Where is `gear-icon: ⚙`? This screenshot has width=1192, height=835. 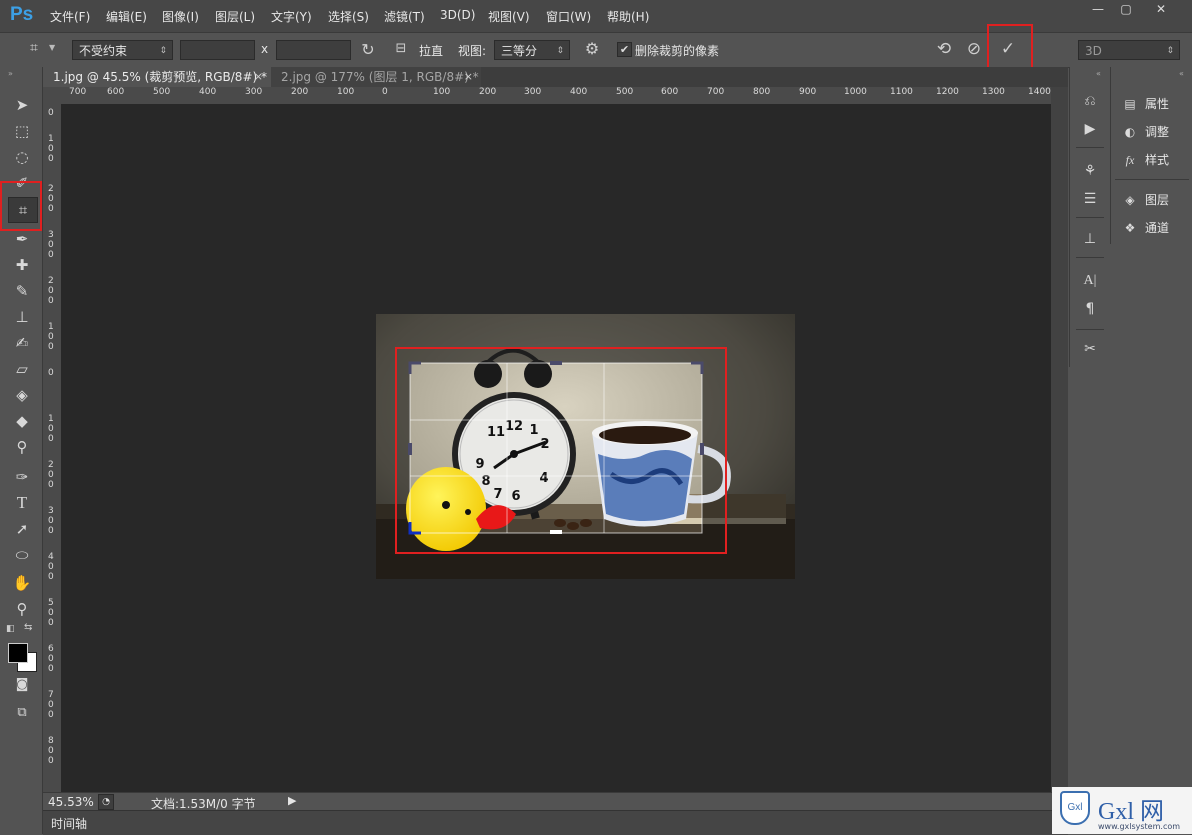 gear-icon: ⚙ is located at coordinates (592, 48).